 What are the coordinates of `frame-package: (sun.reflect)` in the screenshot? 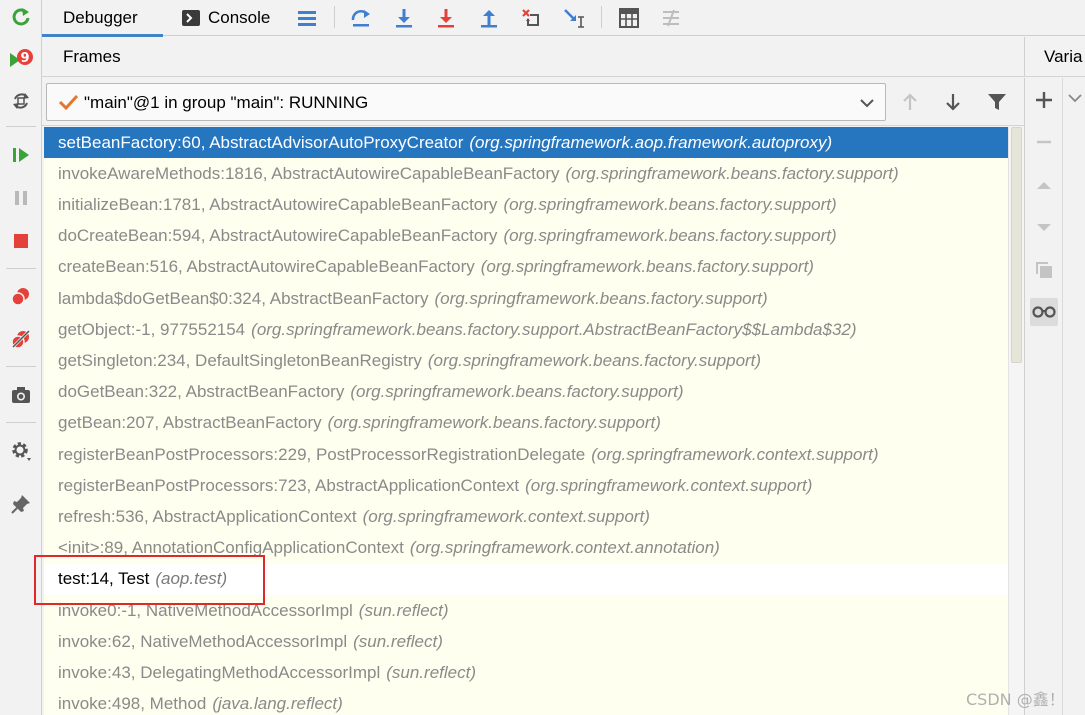 It's located at (431, 672).